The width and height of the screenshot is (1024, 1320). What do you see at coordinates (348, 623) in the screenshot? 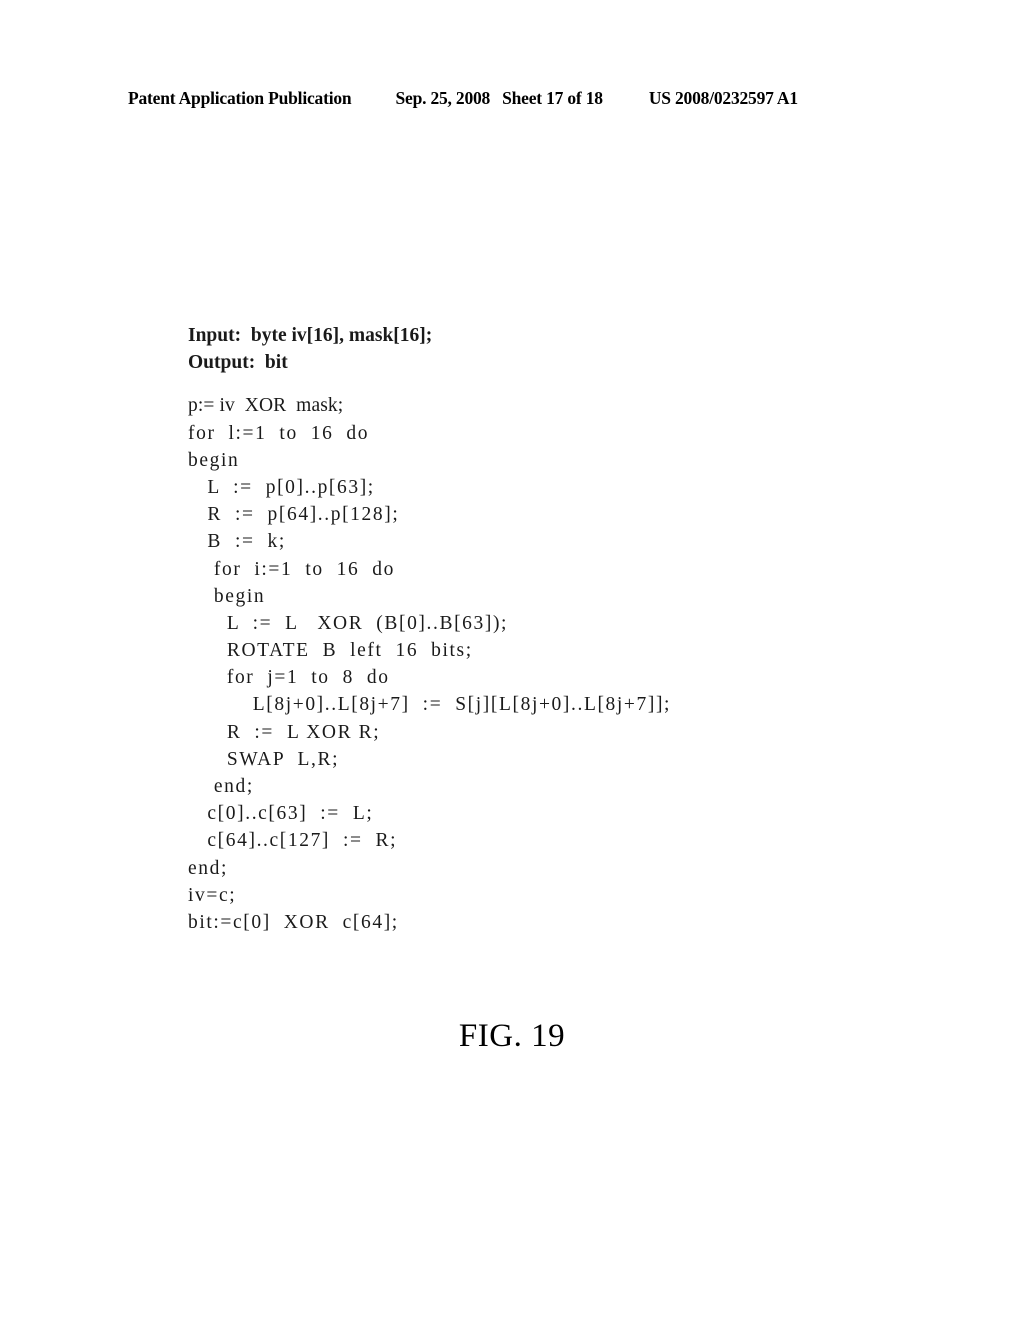
I see `code-line: L := L XOR (B[0]..B[63]);` at bounding box center [348, 623].